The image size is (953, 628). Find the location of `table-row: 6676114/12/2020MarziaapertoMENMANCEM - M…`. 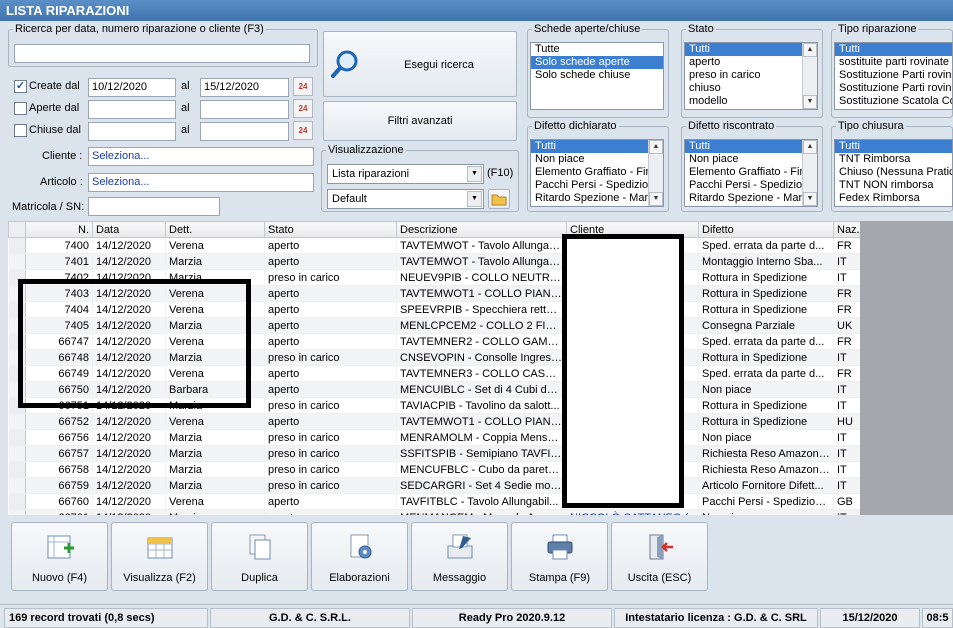

table-row: 6676114/12/2020MarziaapertoMENMANCEM - M… is located at coordinates (434, 512).